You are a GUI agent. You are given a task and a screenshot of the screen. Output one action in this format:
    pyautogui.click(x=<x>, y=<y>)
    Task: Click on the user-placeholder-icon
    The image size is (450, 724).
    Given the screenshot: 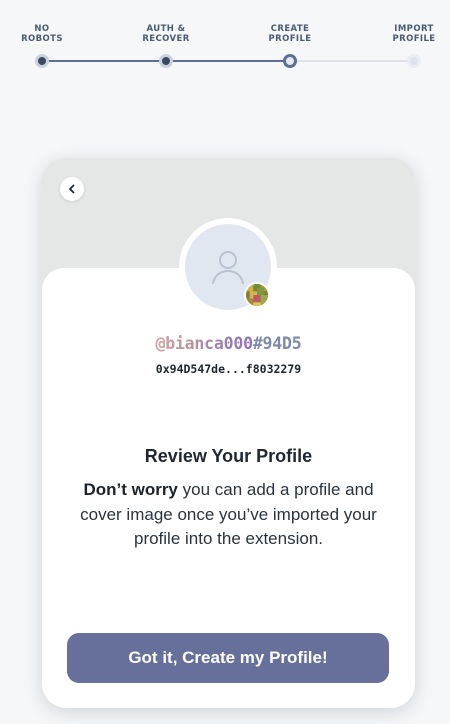 What is the action you would take?
    pyautogui.click(x=228, y=267)
    